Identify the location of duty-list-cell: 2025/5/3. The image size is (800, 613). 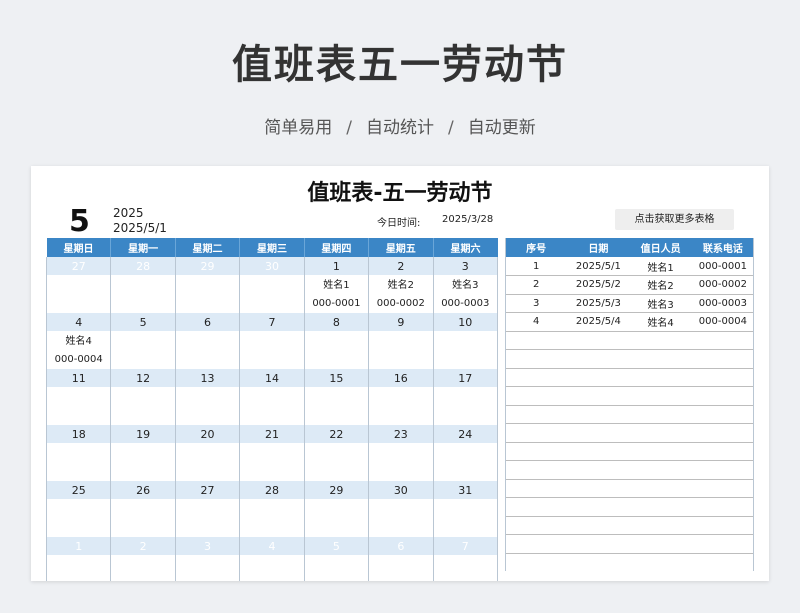
(598, 303).